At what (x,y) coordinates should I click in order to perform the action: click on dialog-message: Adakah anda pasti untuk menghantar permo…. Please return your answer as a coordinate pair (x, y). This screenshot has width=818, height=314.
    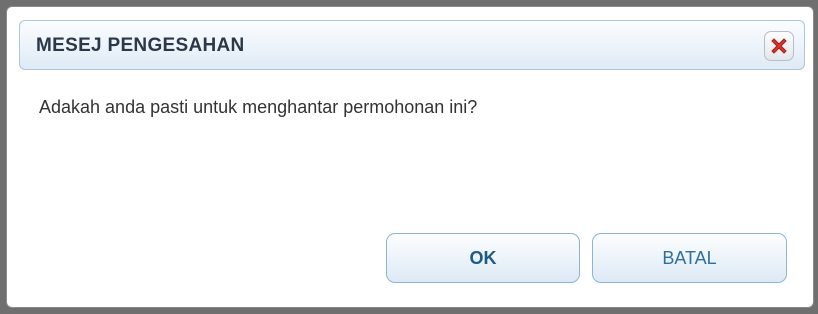
    Looking at the image, I should click on (258, 107).